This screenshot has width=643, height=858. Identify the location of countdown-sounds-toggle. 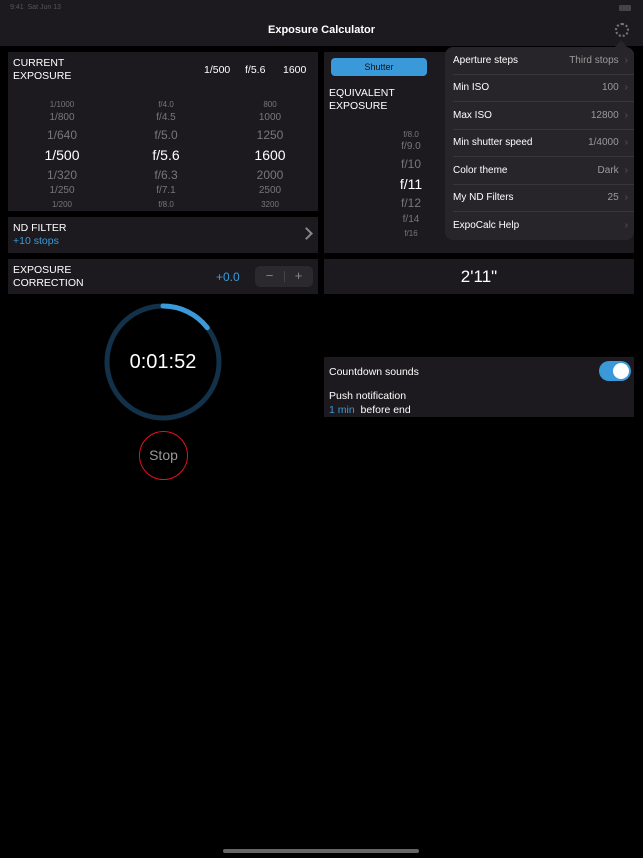
(615, 371).